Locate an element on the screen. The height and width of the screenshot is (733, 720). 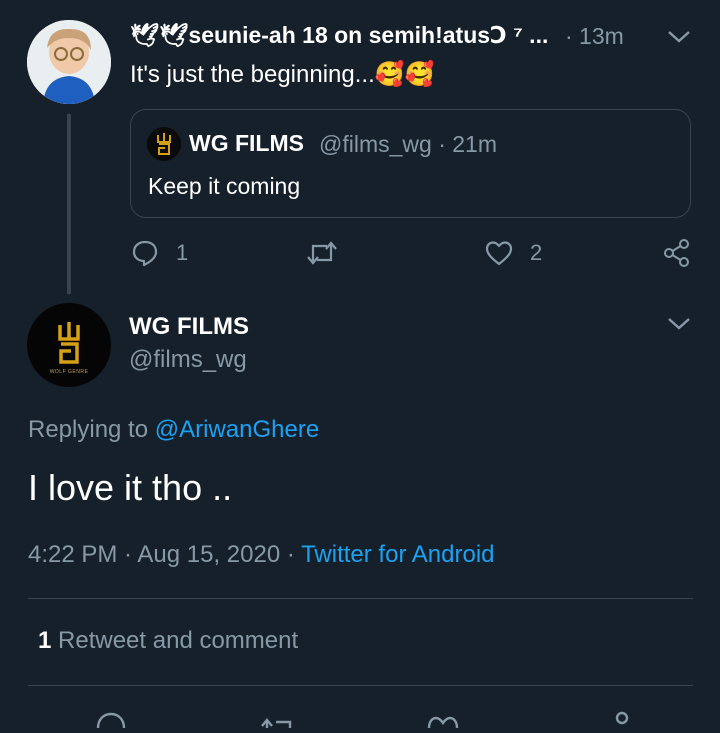
handle: @films_wg is located at coordinates (188, 360).